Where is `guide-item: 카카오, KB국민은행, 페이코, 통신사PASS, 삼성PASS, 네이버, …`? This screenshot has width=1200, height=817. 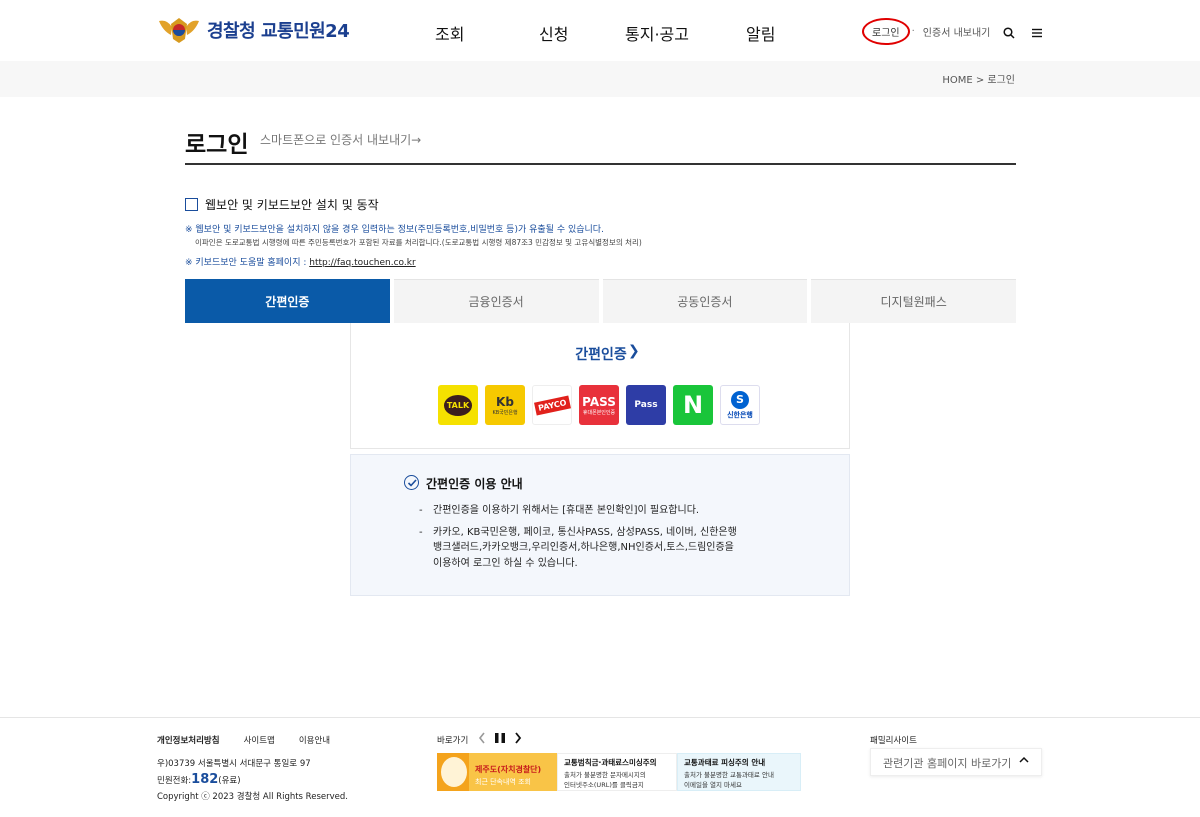
guide-item: 카카오, KB국민은행, 페이코, 통신사PASS, 삼성PASS, 네이버, … is located at coordinates (578, 548).